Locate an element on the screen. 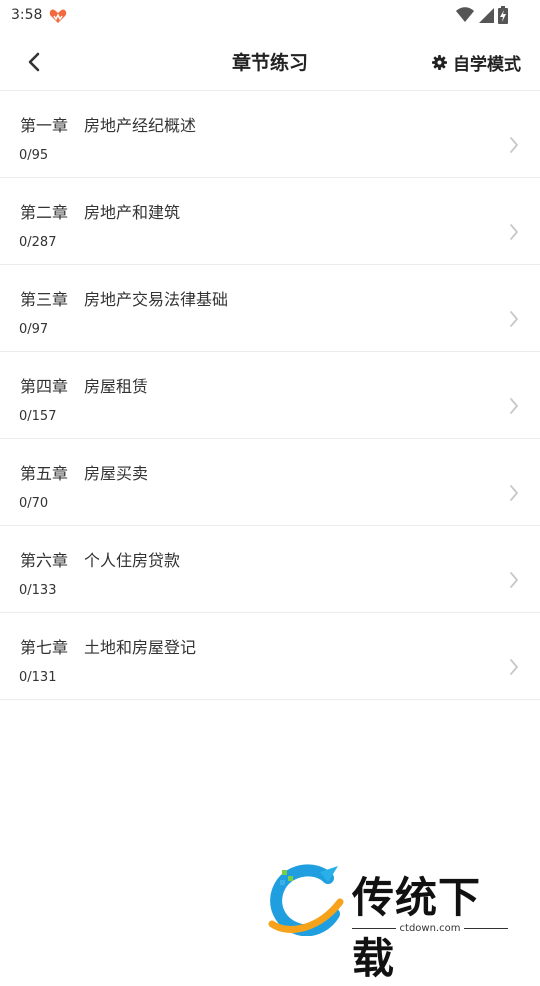  chapter-progress: 0/95 is located at coordinates (34, 155).